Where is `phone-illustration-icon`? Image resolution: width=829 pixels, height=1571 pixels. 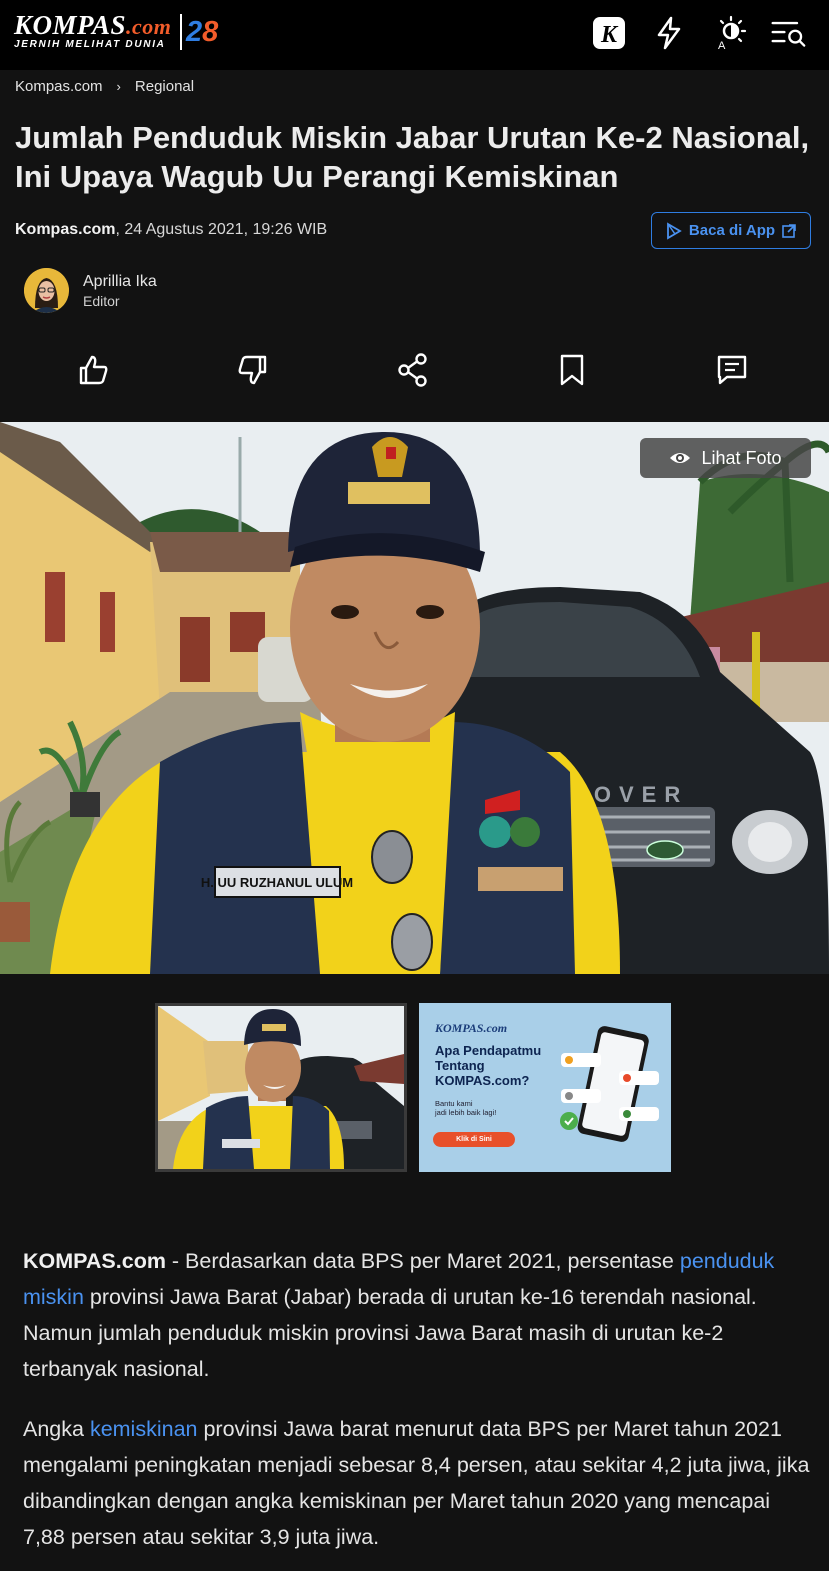
phone-illustration-icon is located at coordinates (609, 1084).